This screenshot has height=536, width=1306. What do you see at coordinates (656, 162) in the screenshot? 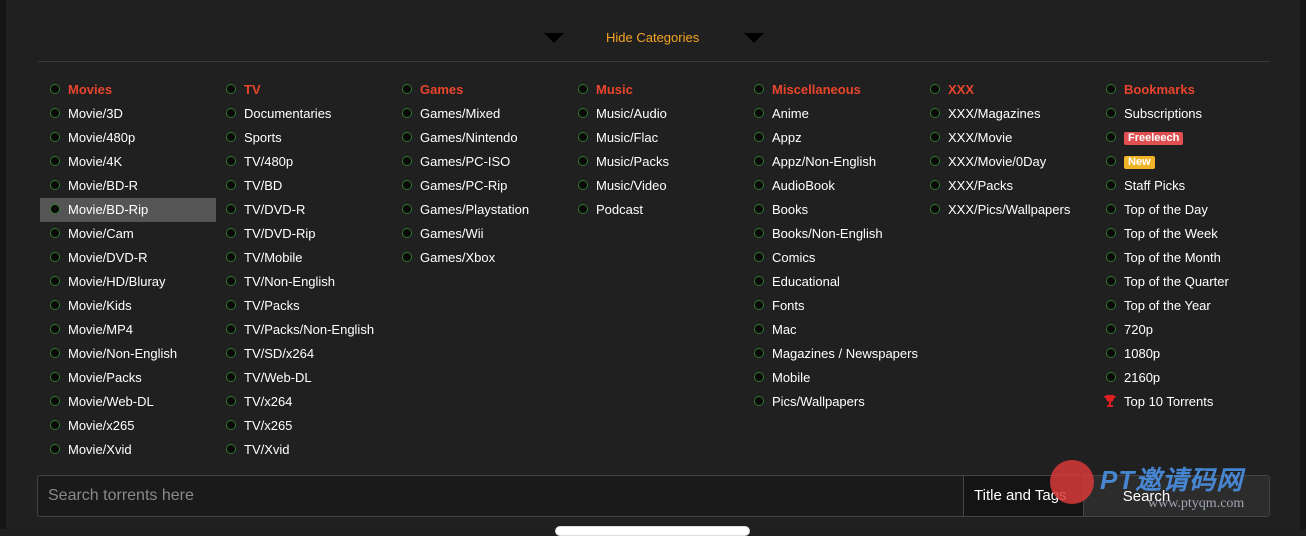
I see `category-item: Music/Packs` at bounding box center [656, 162].